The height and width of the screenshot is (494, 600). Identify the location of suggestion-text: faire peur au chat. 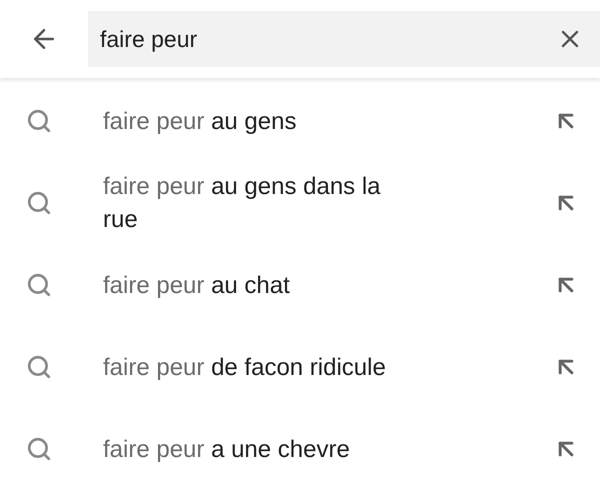
(197, 285).